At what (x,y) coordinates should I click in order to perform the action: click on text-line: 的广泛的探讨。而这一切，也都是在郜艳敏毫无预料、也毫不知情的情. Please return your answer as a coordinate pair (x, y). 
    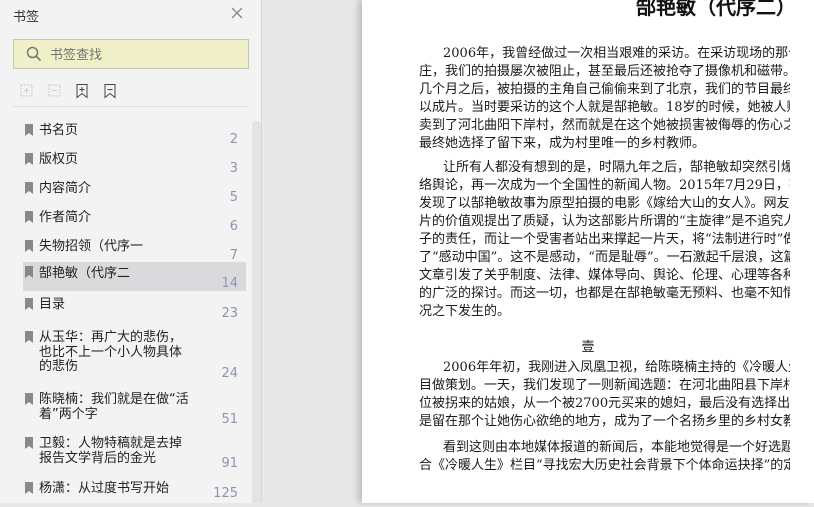
    Looking at the image, I should click on (604, 293).